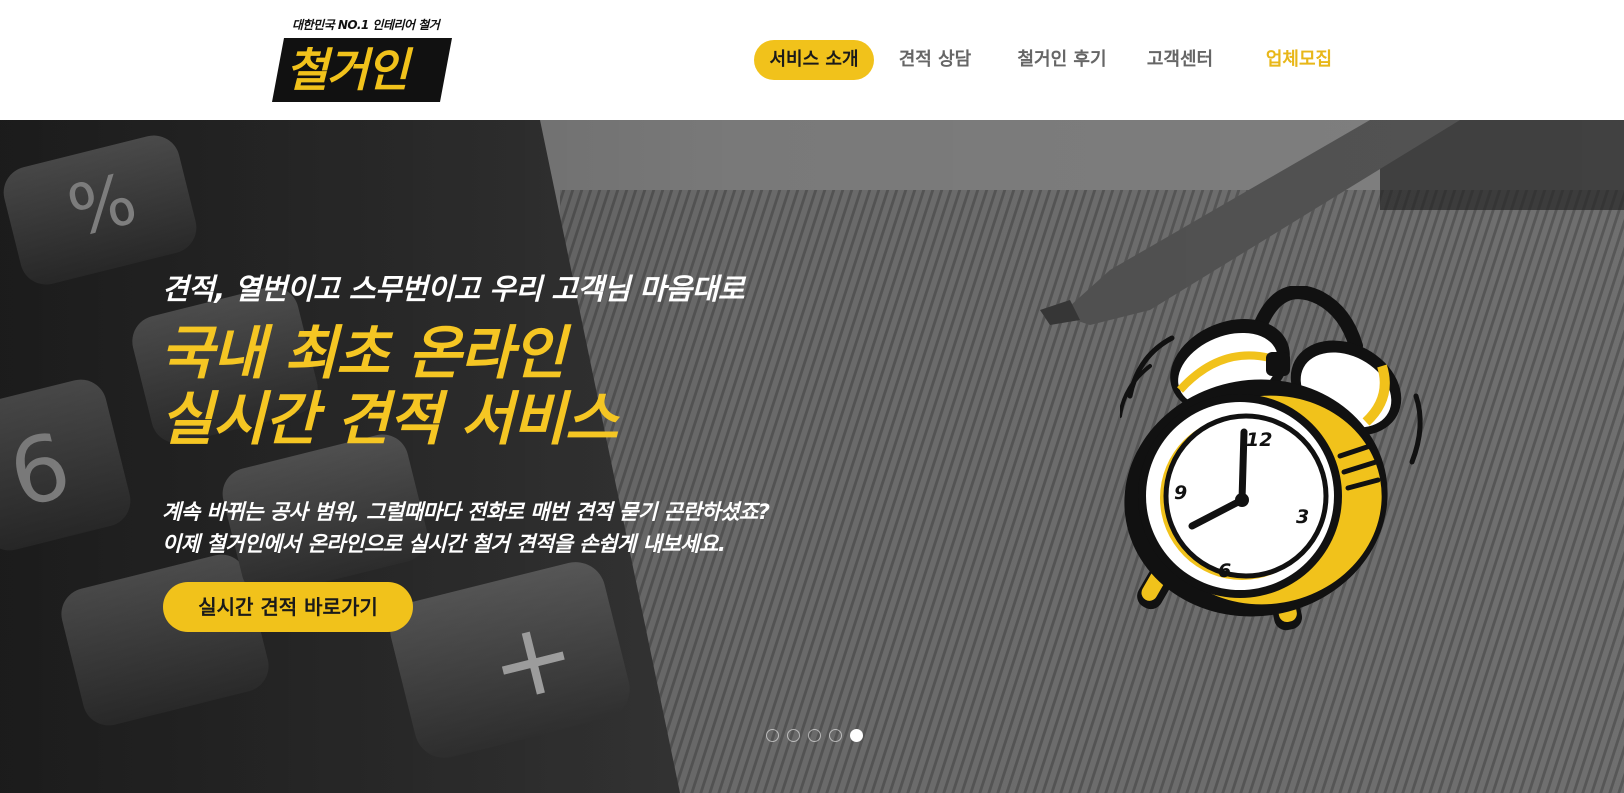 Image resolution: width=1624 pixels, height=793 pixels. I want to click on hero-heading-line2: 실시간 견적 서비스, so click(389, 419).